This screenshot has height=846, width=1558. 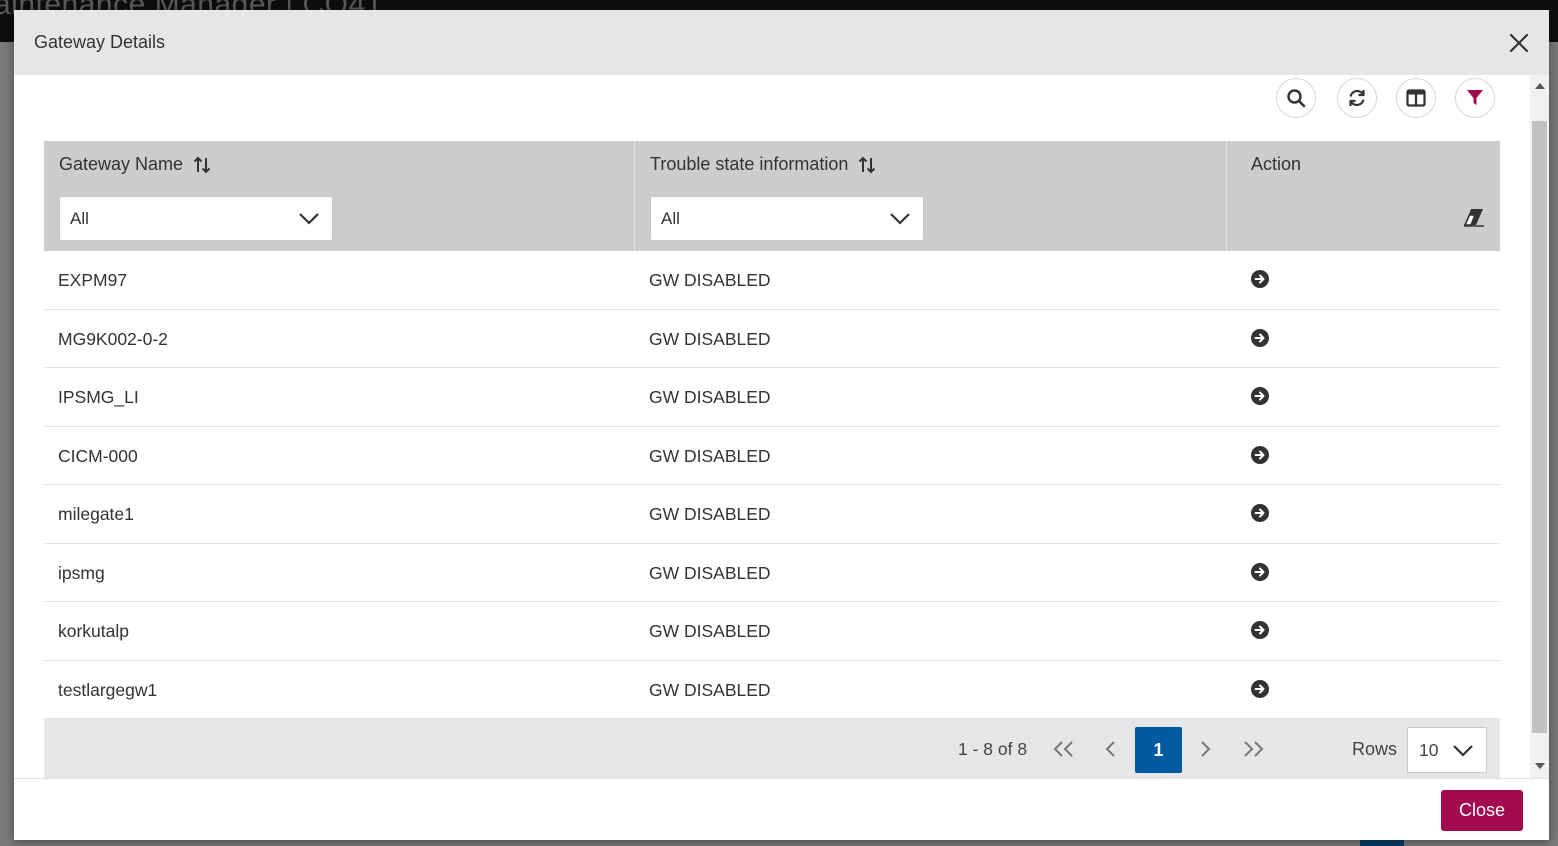 I want to click on scrollbar-thumb, so click(x=1539, y=427).